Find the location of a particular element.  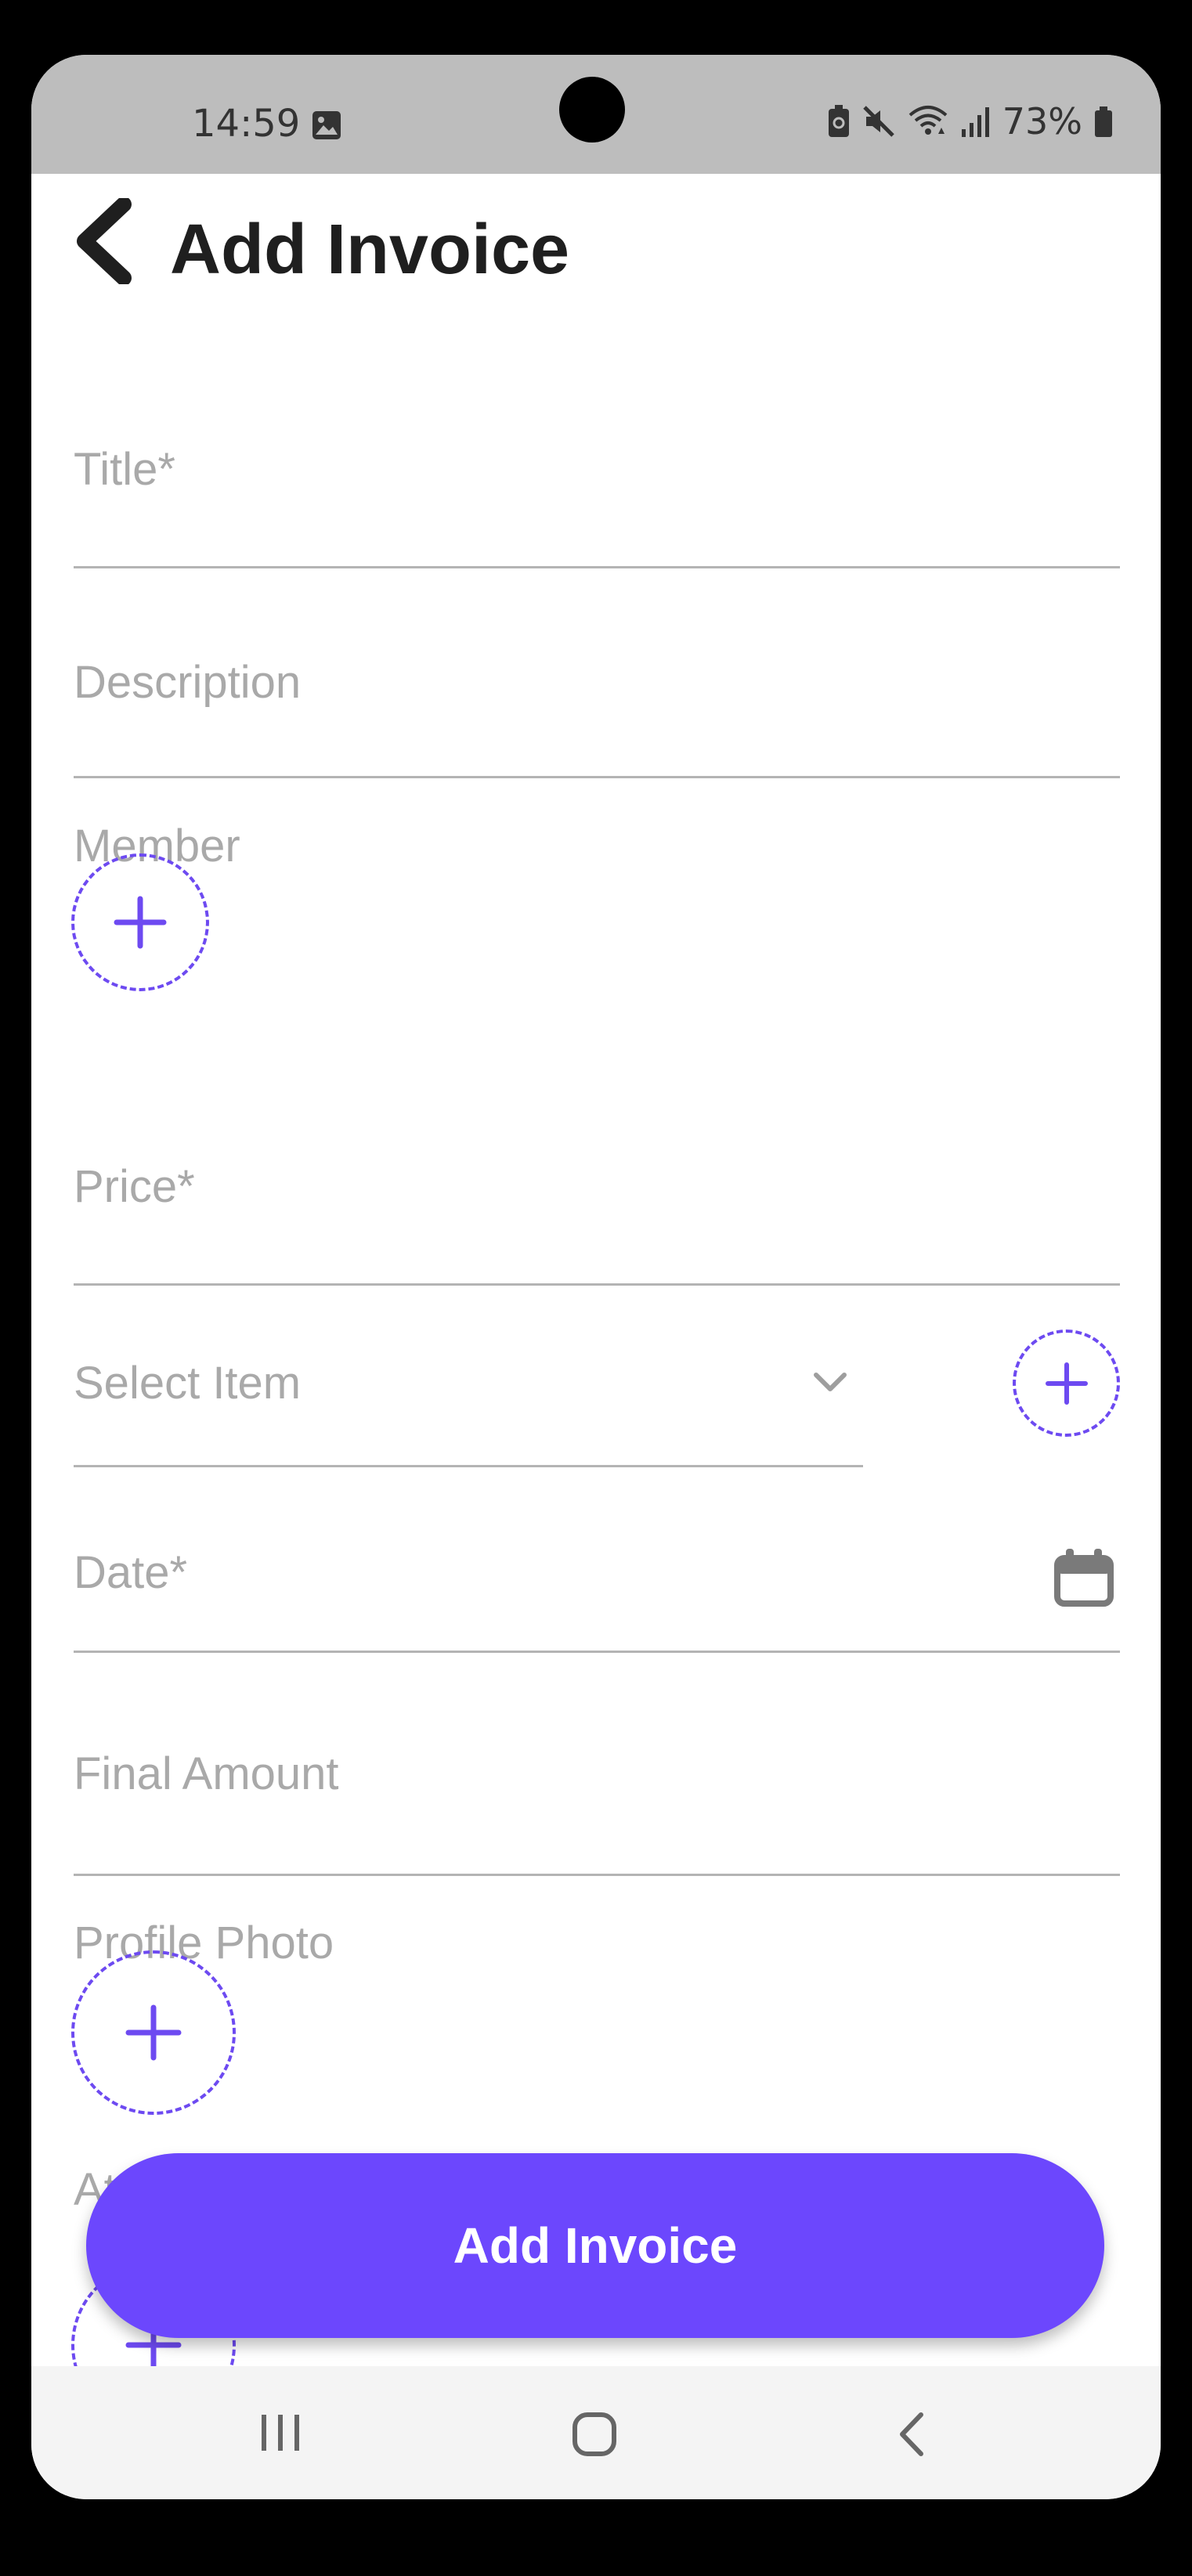

title-placeholder: Title* is located at coordinates (124, 469).